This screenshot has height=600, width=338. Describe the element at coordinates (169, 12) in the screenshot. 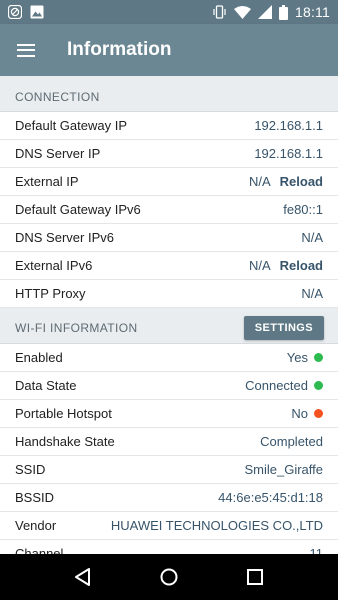

I see `status-bar: 18:11` at that location.